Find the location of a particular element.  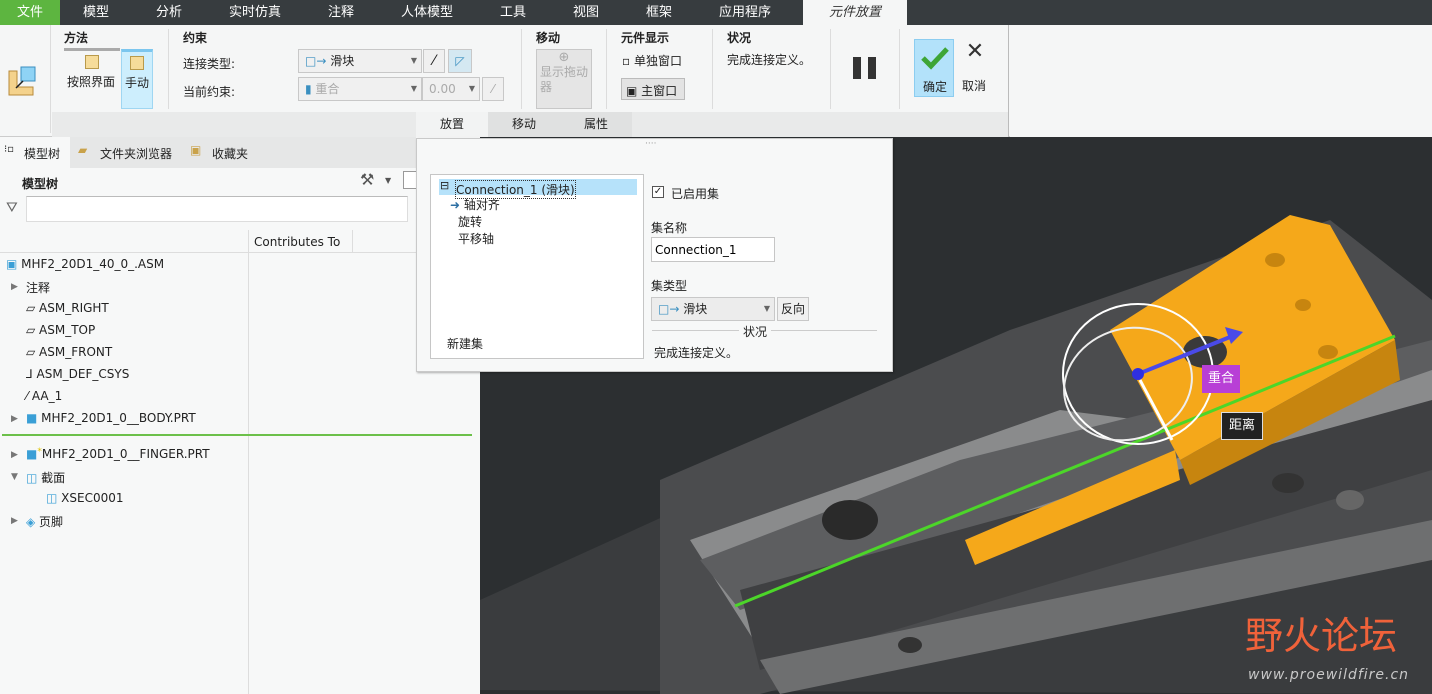

panel-status-text: 完成连接定义。 is located at coordinates (696, 353).